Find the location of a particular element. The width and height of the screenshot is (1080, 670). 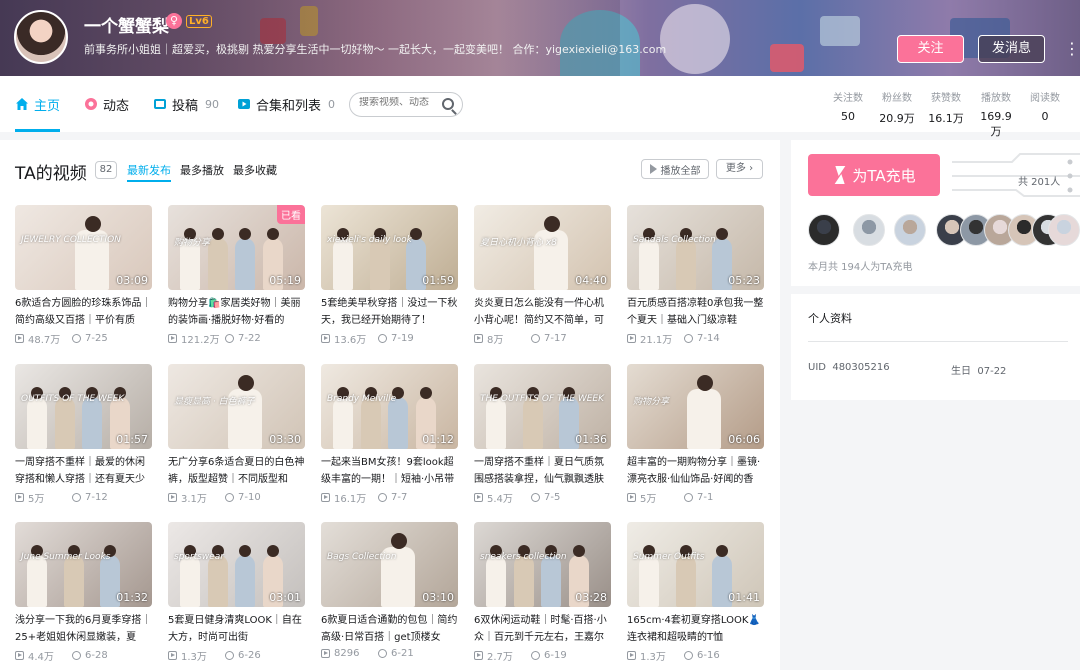

video-title: 无广分享6条适合夏日的白色神裤，版型超赞｜不同版型和 is located at coordinates (236, 471).